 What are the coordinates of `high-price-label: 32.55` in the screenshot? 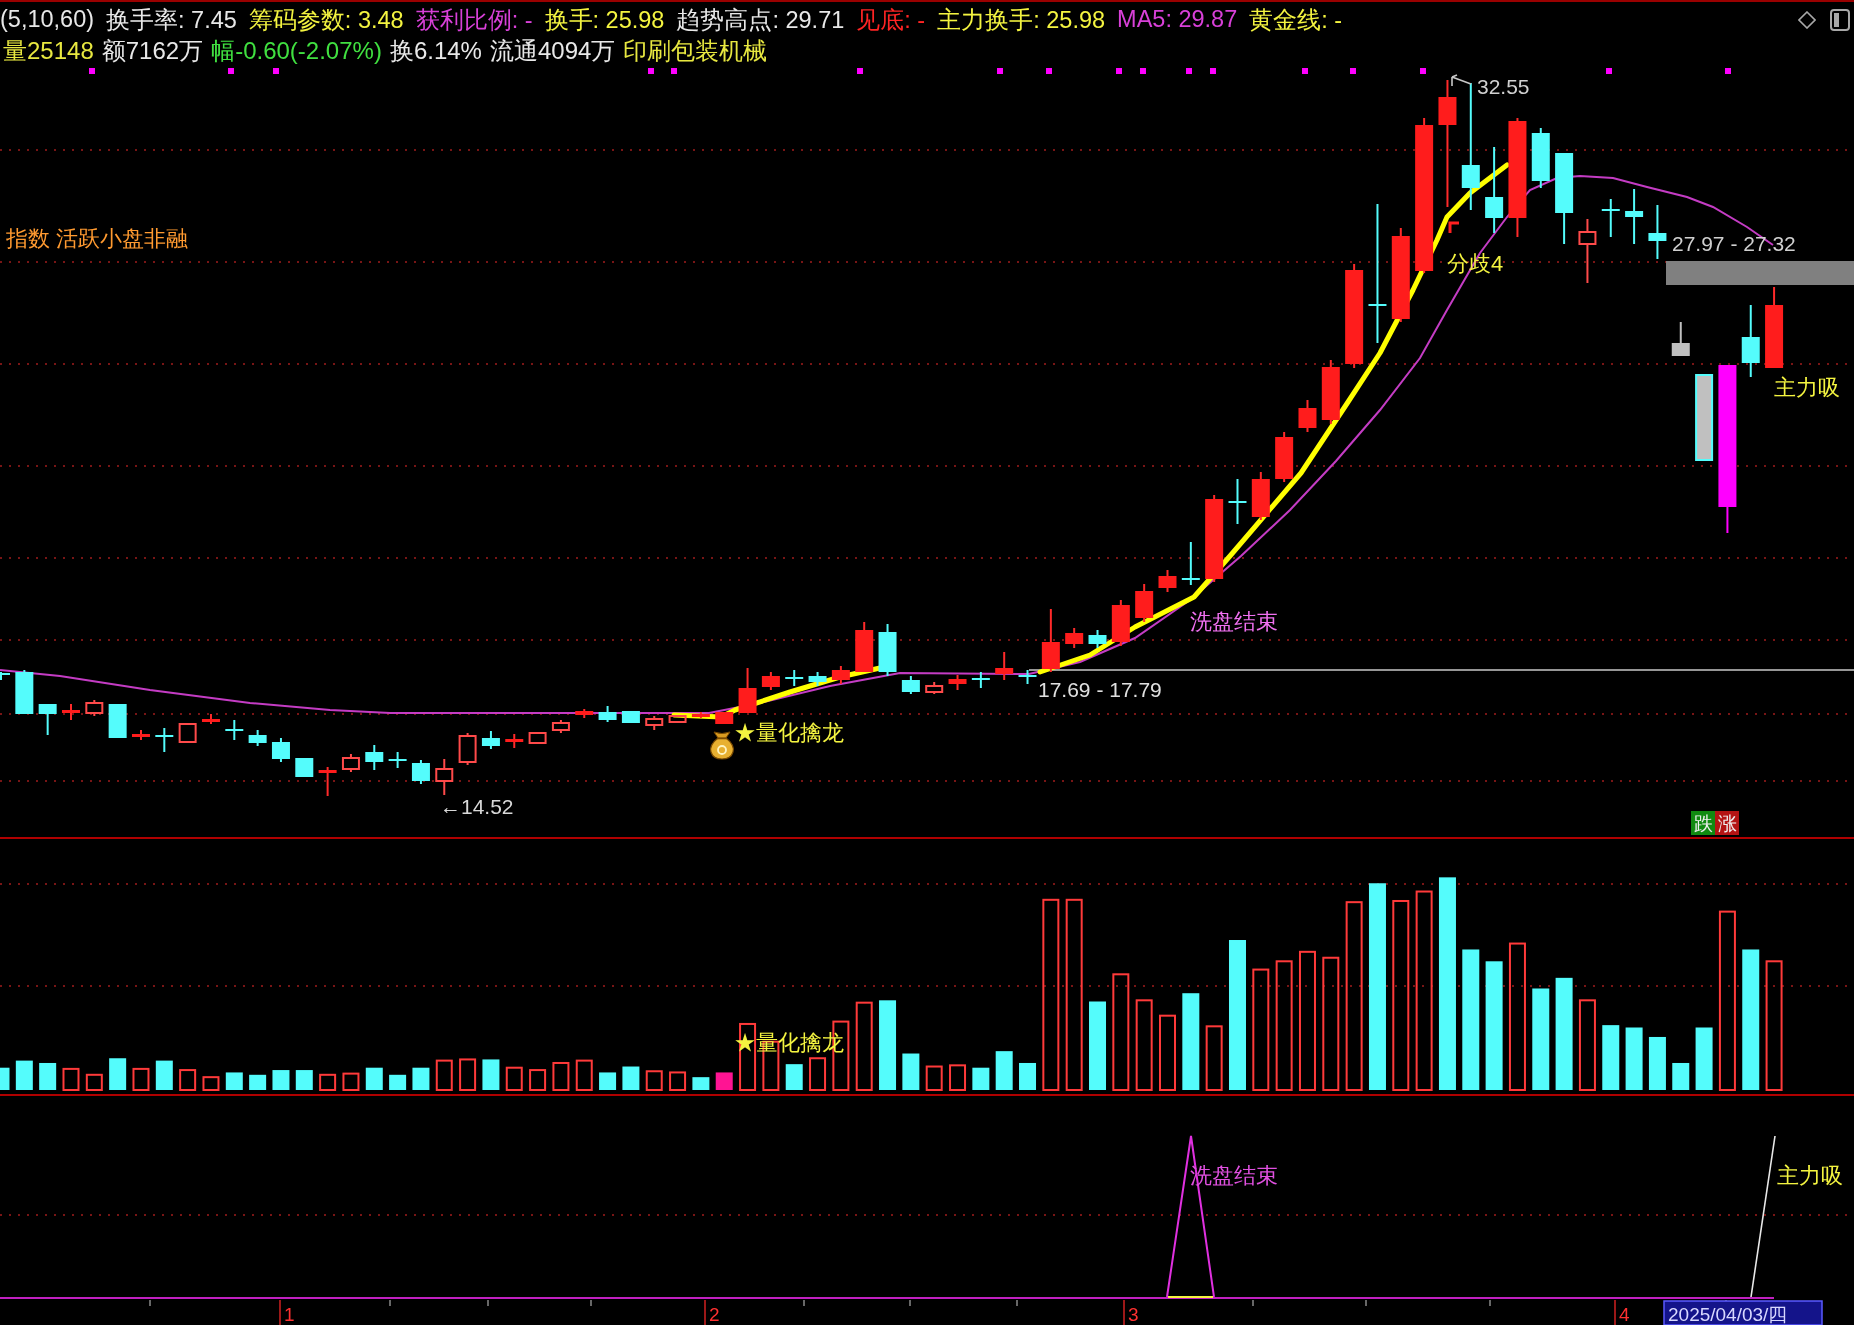 It's located at (1503, 86).